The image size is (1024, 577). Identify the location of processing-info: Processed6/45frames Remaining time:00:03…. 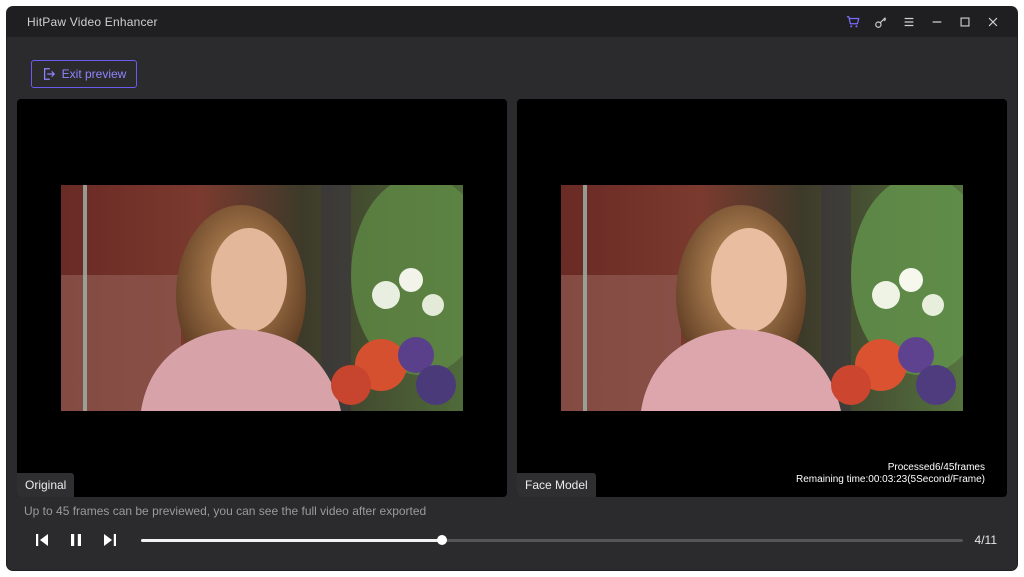
(890, 474).